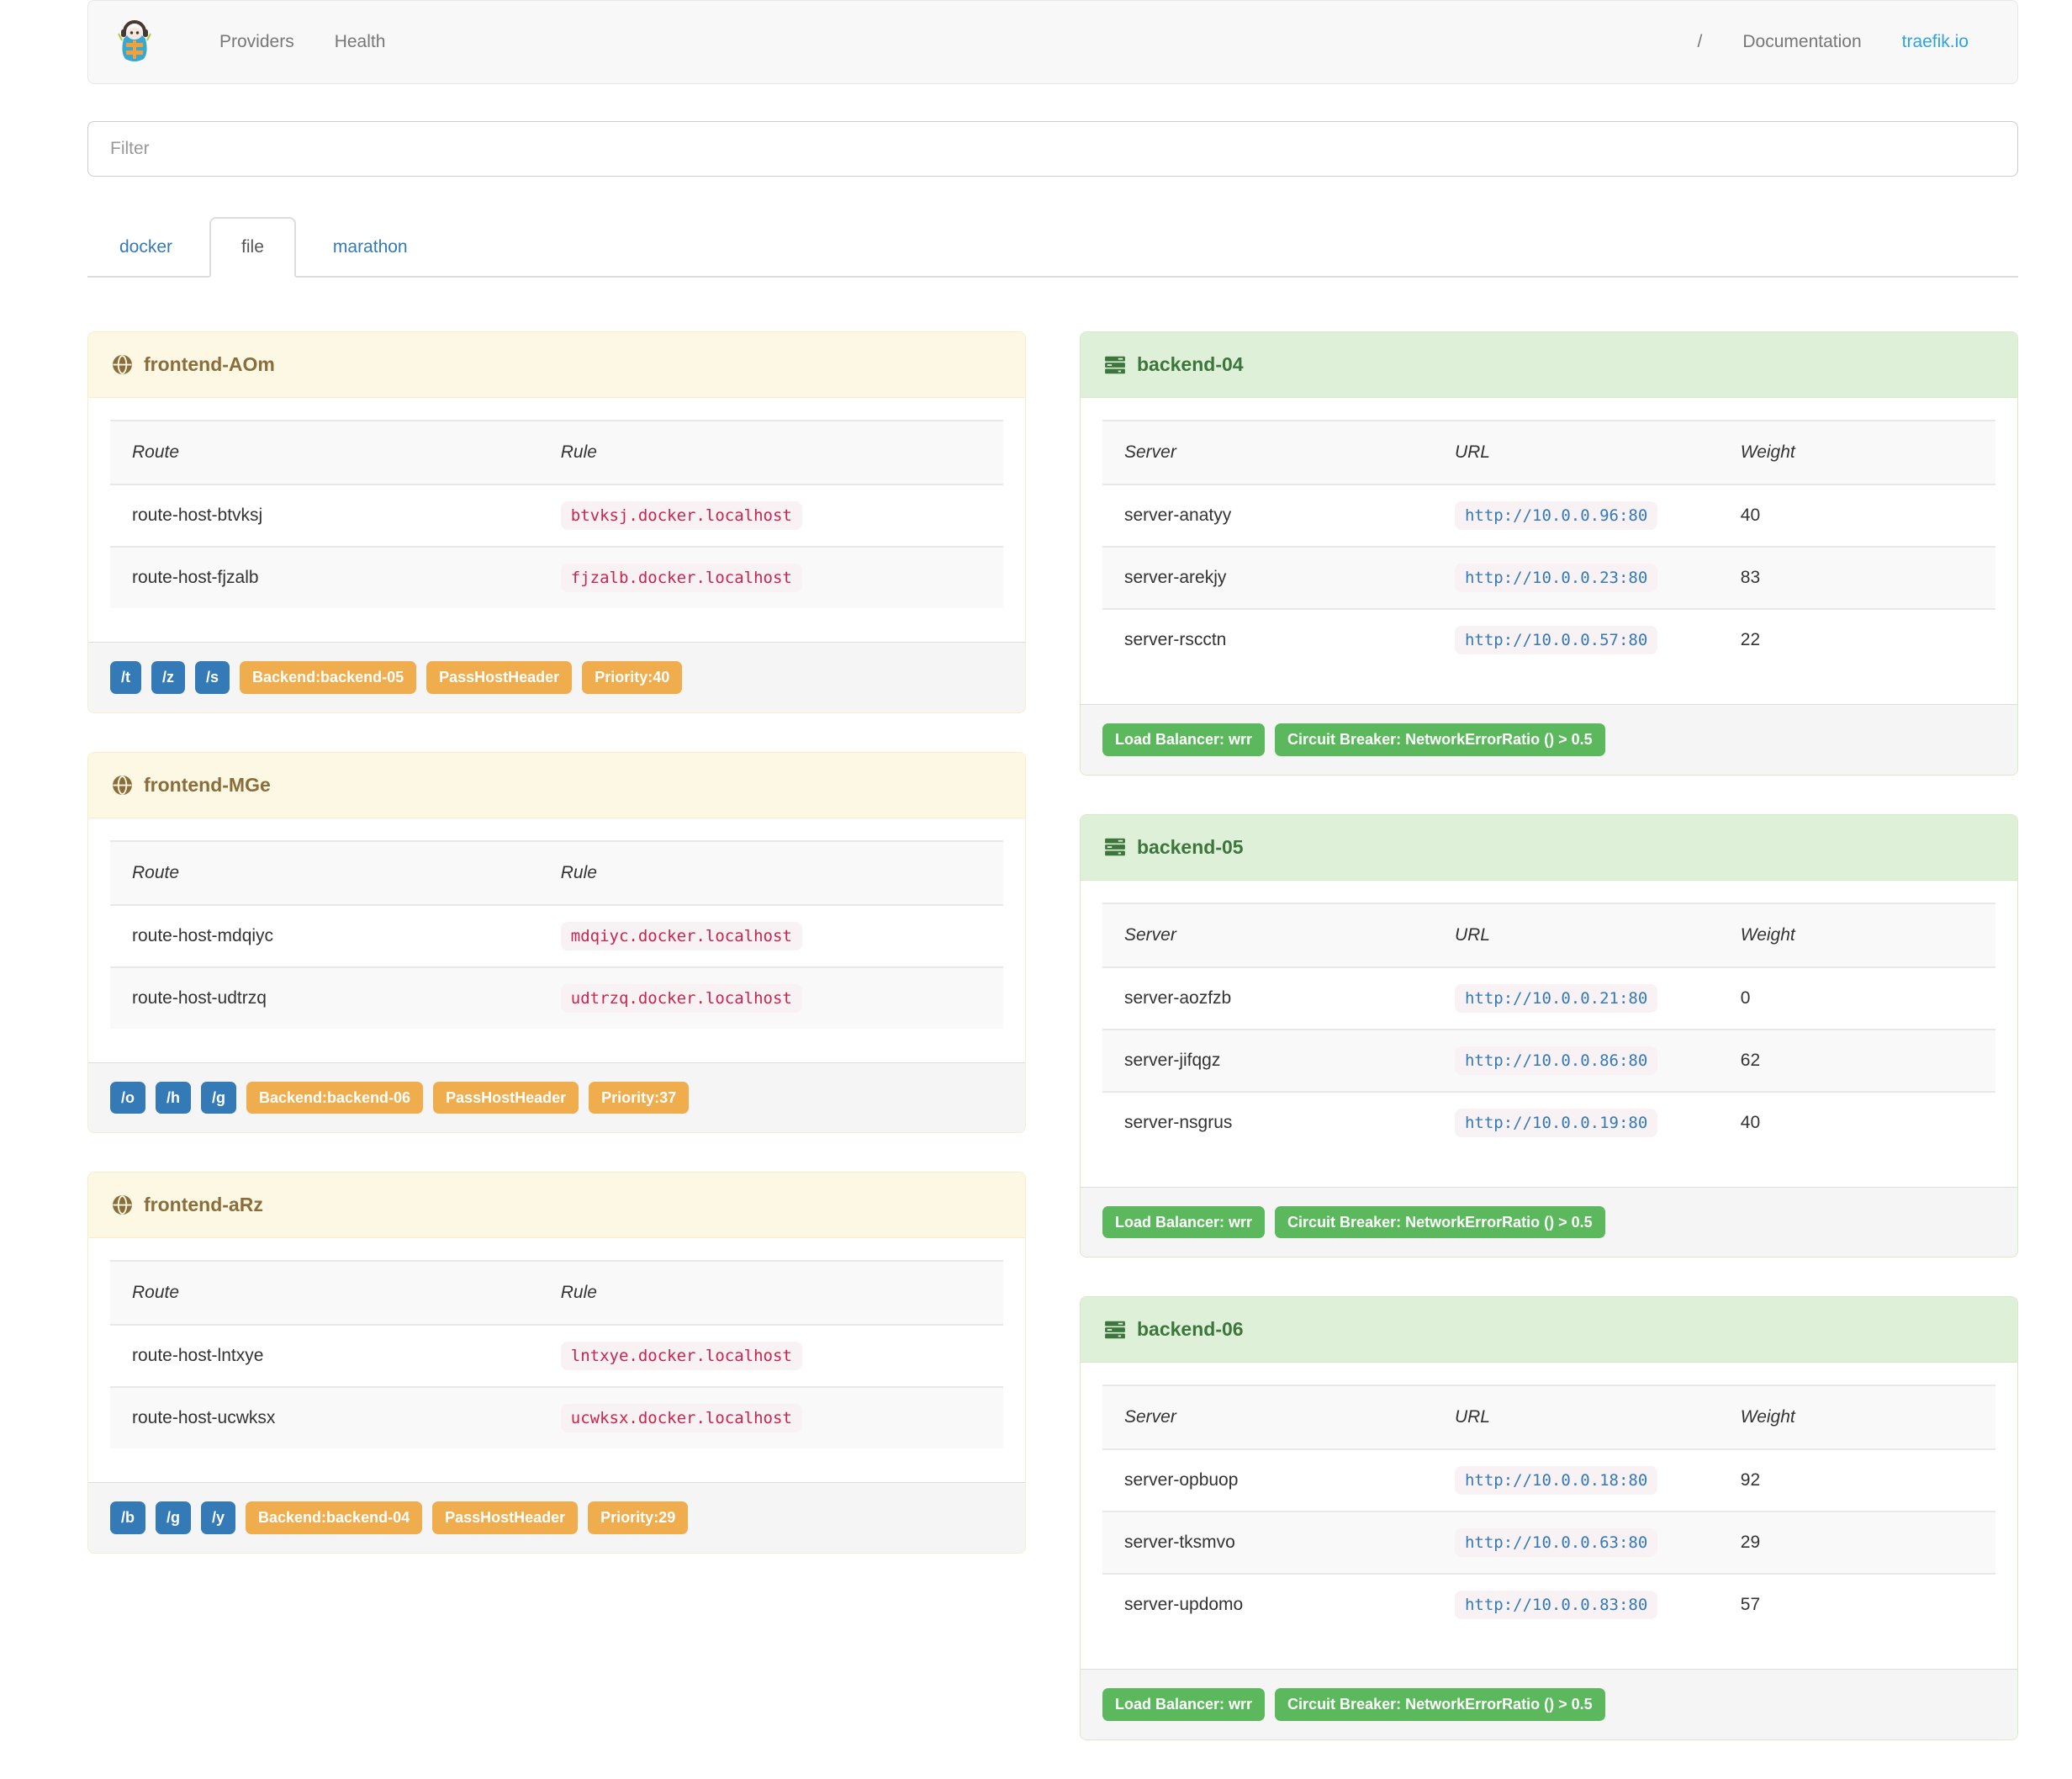 The image size is (2072, 1779). Describe the element at coordinates (1936, 42) in the screenshot. I see `nav-link-traefik-io: traefik.io` at that location.